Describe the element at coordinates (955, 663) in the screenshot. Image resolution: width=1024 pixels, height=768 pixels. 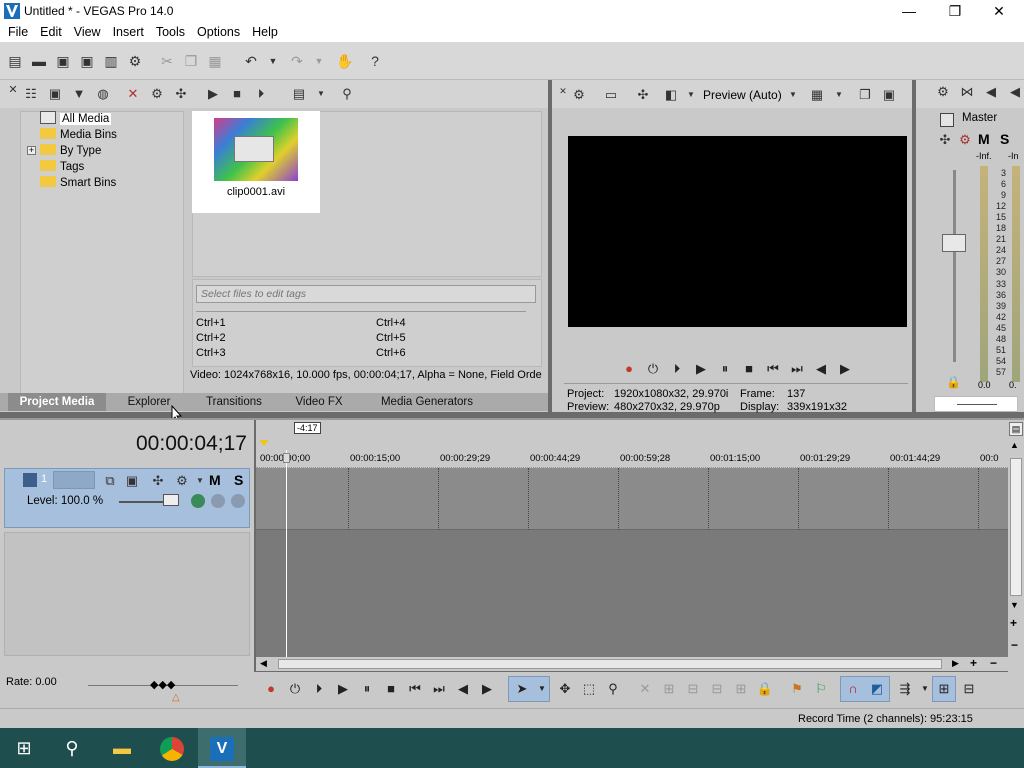
I see `scroll-right-icon: ▶` at that location.